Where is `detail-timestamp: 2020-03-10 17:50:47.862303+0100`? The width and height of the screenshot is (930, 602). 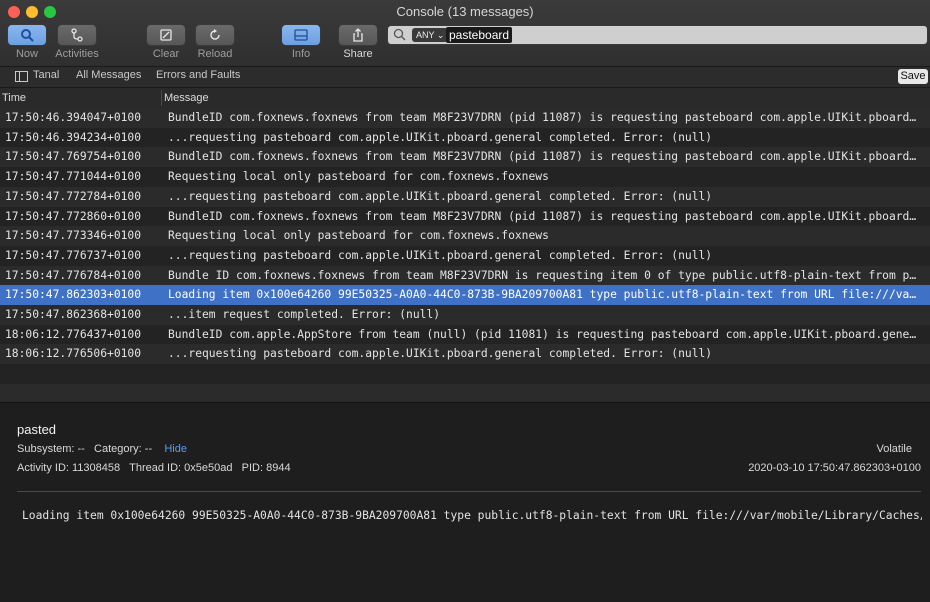
detail-timestamp: 2020-03-10 17:50:47.862303+0100 is located at coordinates (834, 468).